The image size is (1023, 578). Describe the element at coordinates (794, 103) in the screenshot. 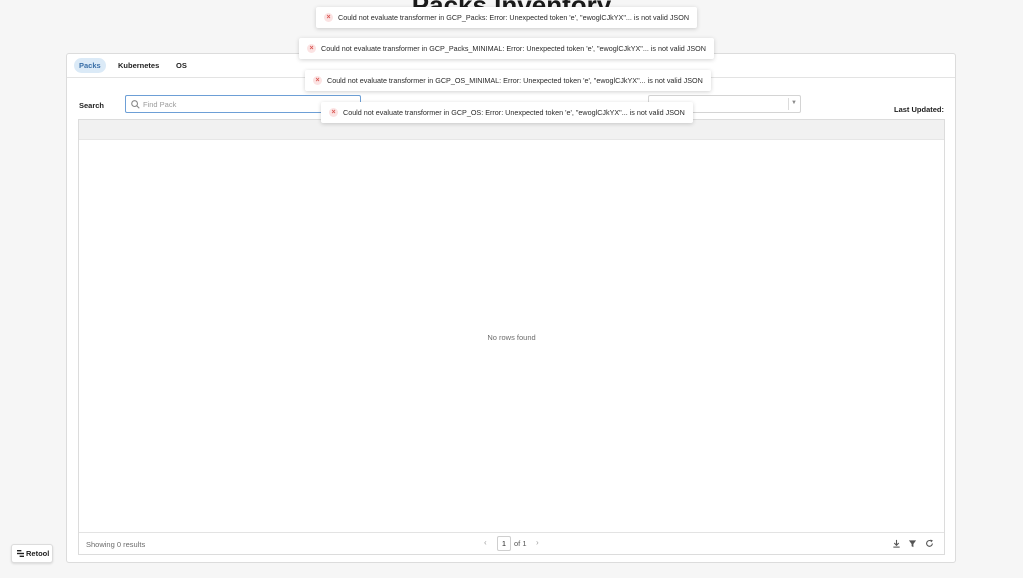

I see `chevron-down-icon: ▼` at that location.